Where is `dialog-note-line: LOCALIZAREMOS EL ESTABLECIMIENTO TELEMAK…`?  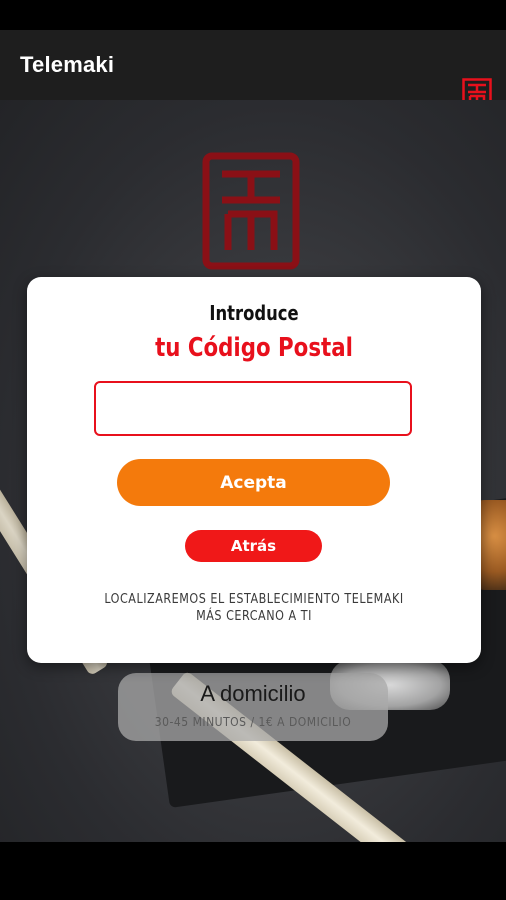
dialog-note-line: LOCALIZAREMOS EL ESTABLECIMIENTO TELEMAK… is located at coordinates (254, 599).